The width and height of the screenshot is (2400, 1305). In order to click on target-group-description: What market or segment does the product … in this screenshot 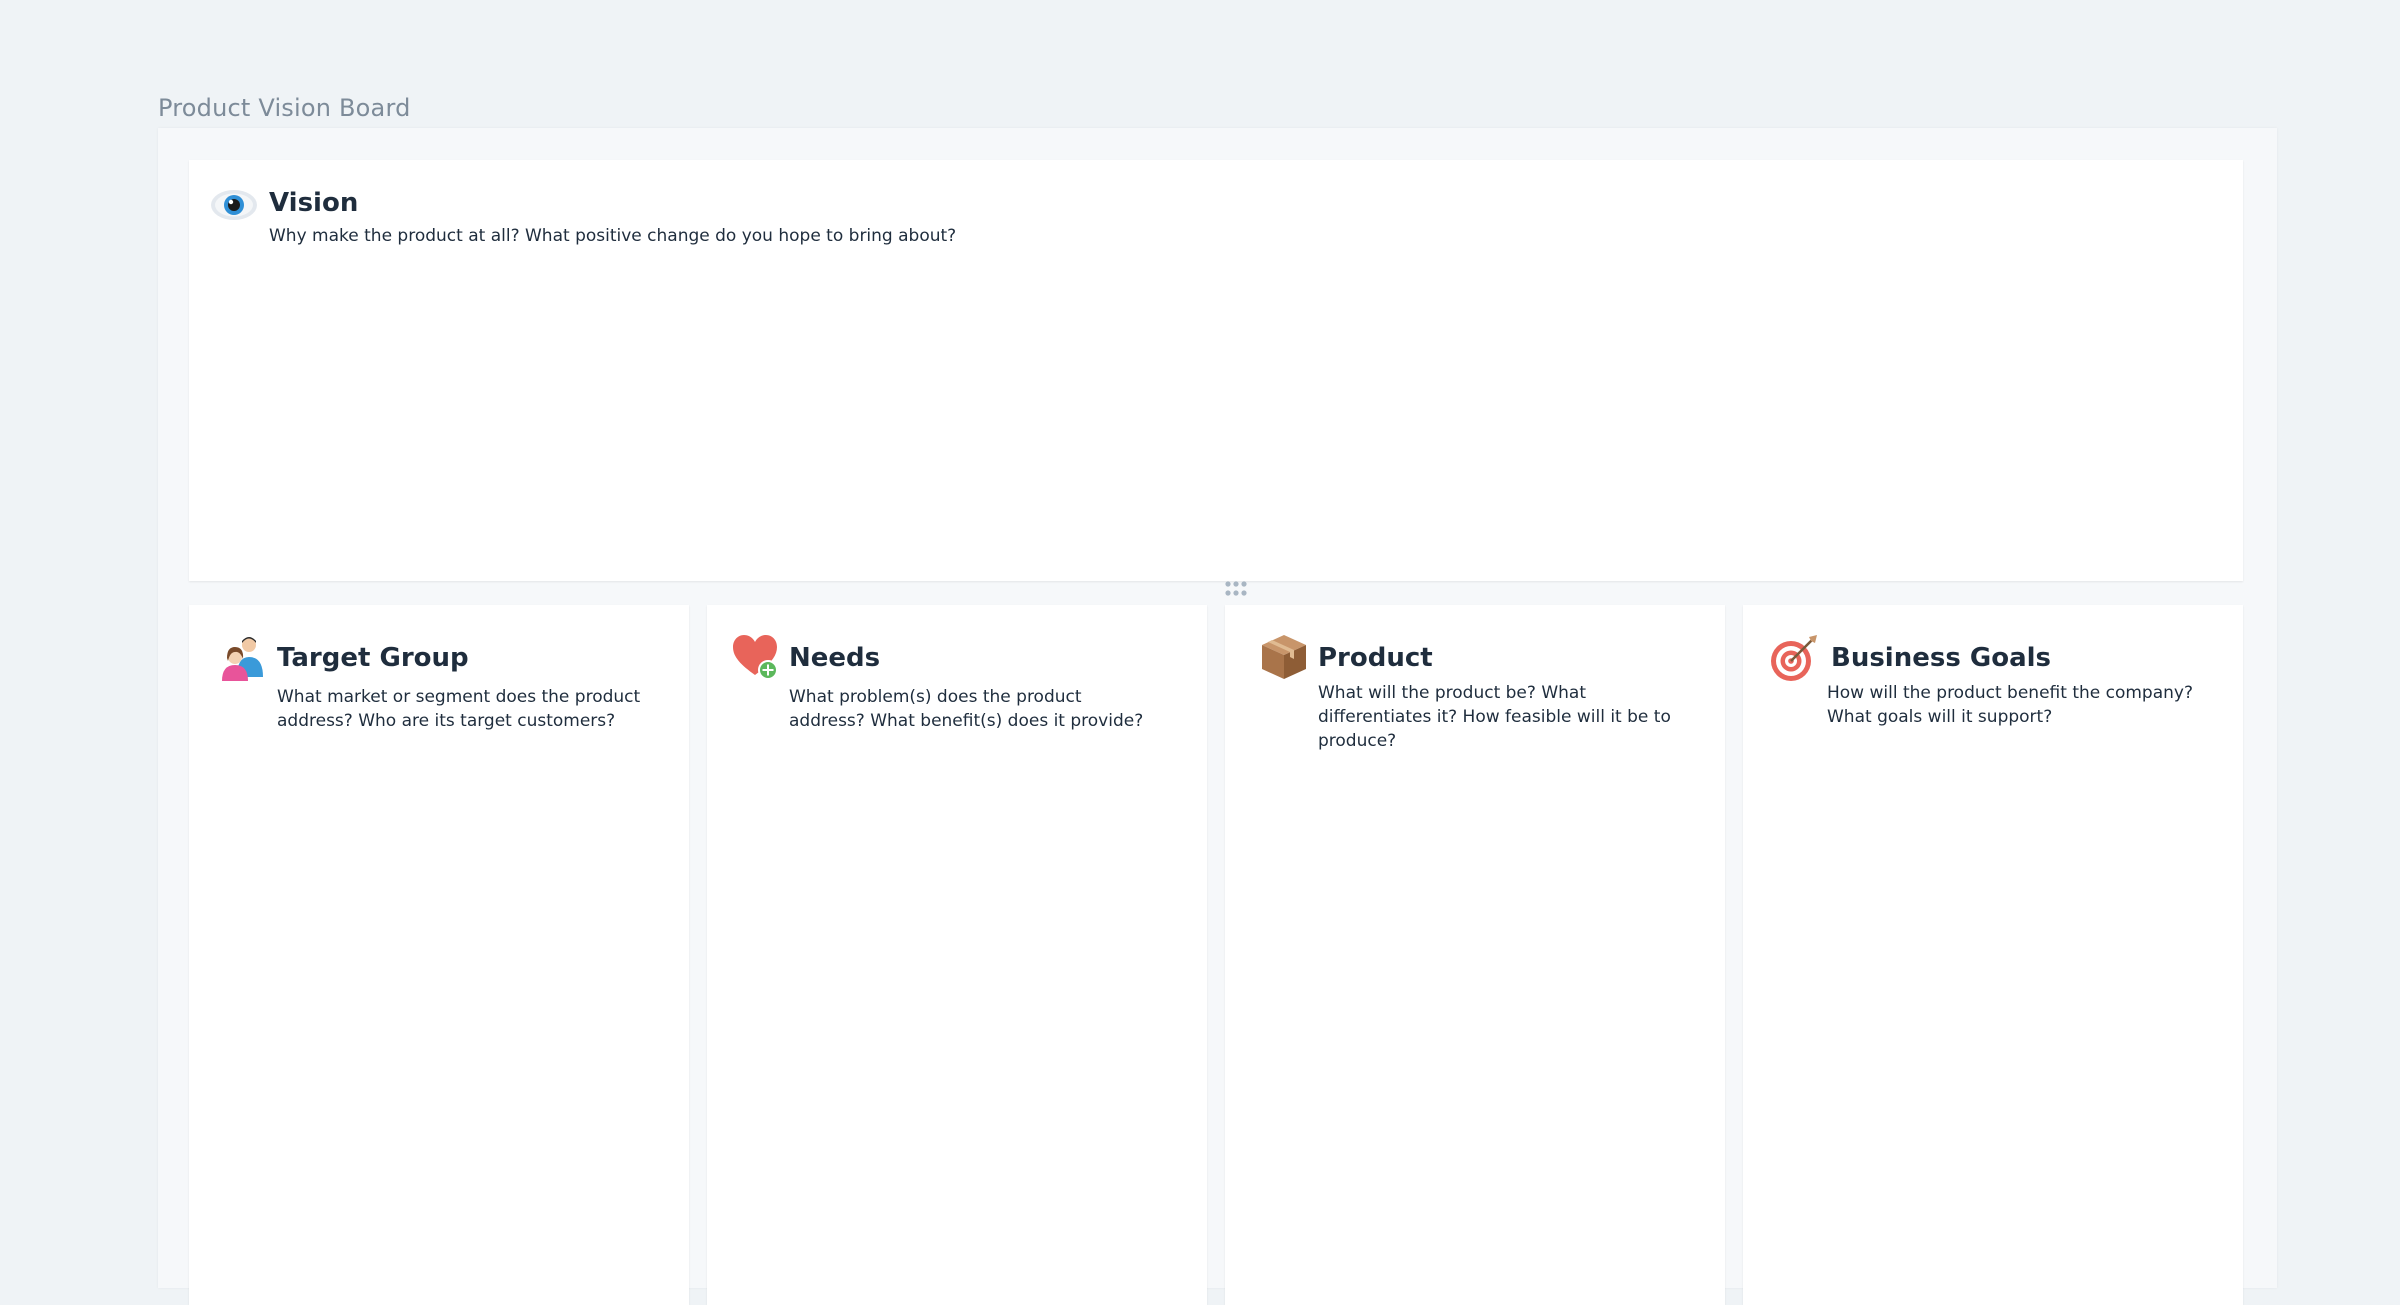, I will do `click(459, 709)`.